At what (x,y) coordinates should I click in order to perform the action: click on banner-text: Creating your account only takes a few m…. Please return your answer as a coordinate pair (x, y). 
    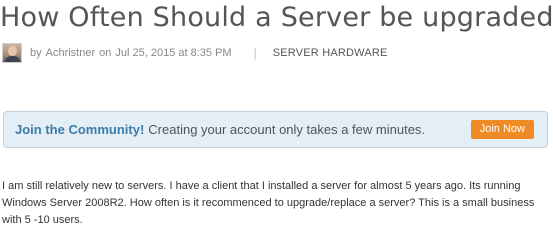
    Looking at the image, I should click on (287, 129).